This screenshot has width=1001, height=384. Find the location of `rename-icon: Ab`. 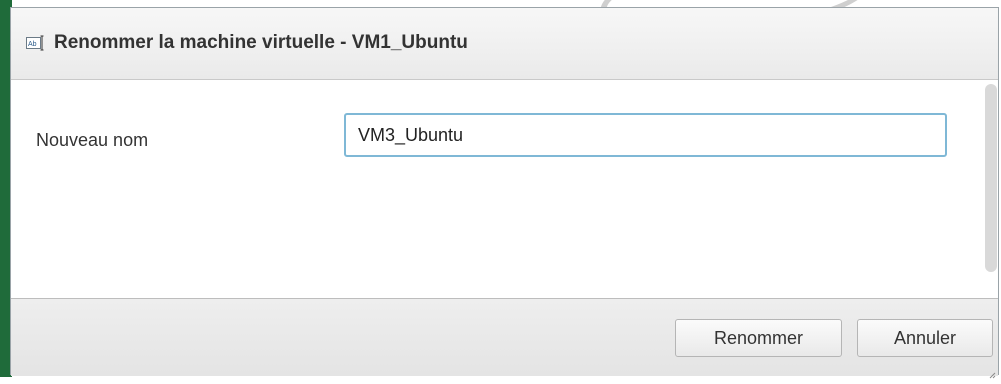

rename-icon: Ab is located at coordinates (36, 43).